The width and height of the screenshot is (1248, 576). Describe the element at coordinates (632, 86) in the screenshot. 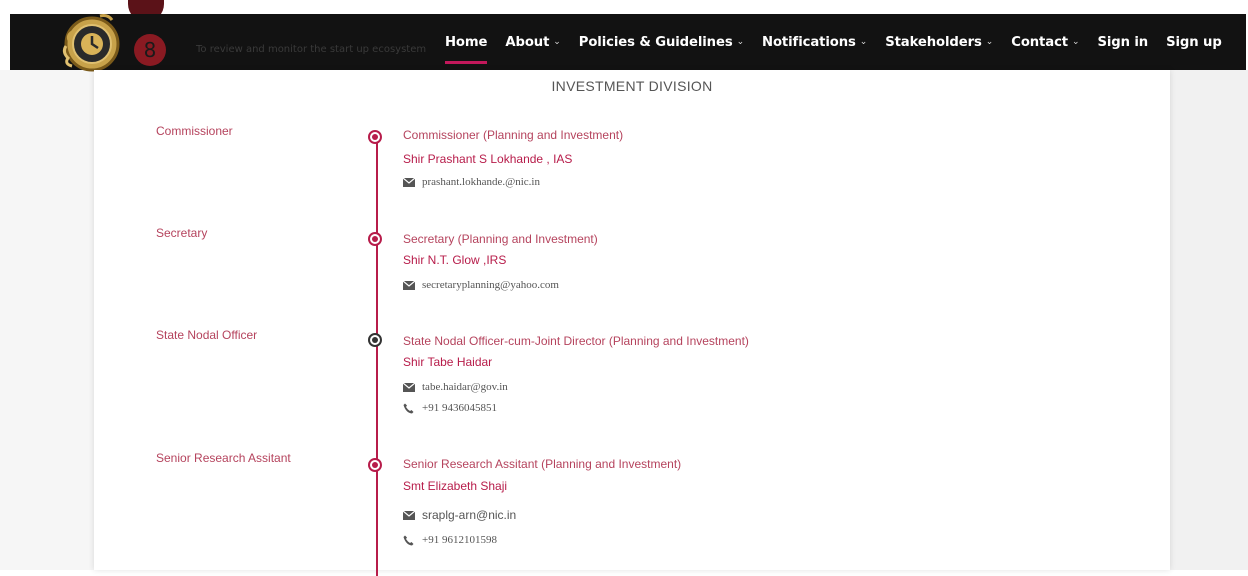

I see `section-title: INVESTMENT DIVISION` at that location.